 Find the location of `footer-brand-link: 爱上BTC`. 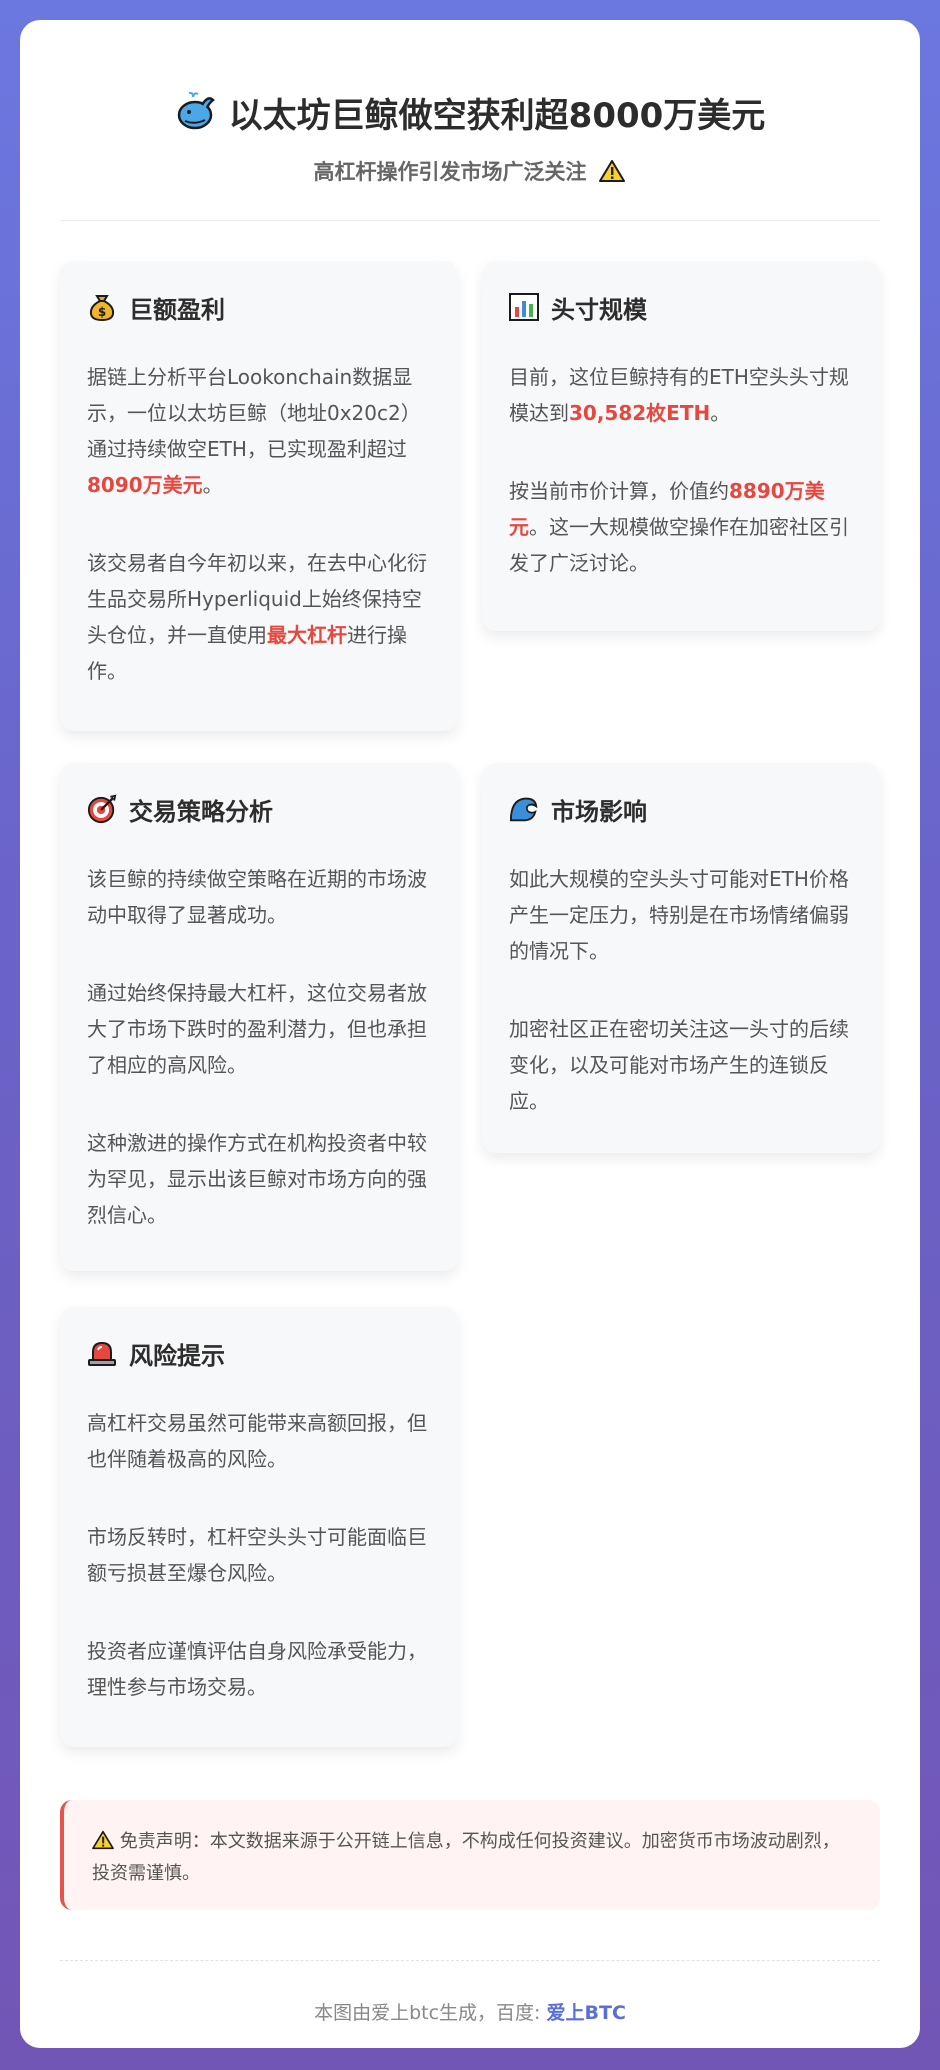

footer-brand-link: 爱上BTC is located at coordinates (586, 2013).